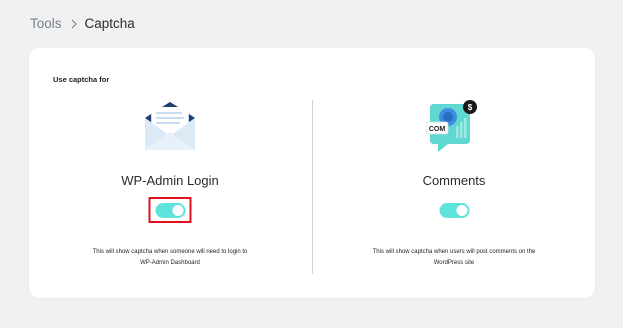  I want to click on breadcrumb-tools-link: Tools, so click(46, 23).